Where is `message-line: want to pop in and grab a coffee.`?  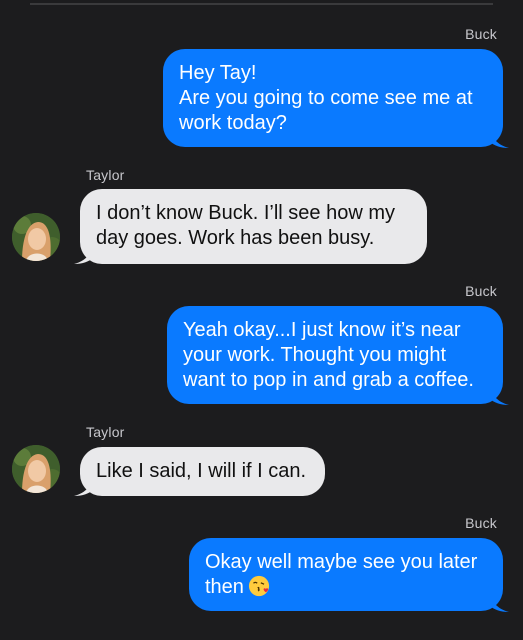 message-line: want to pop in and grab a coffee. is located at coordinates (328, 380).